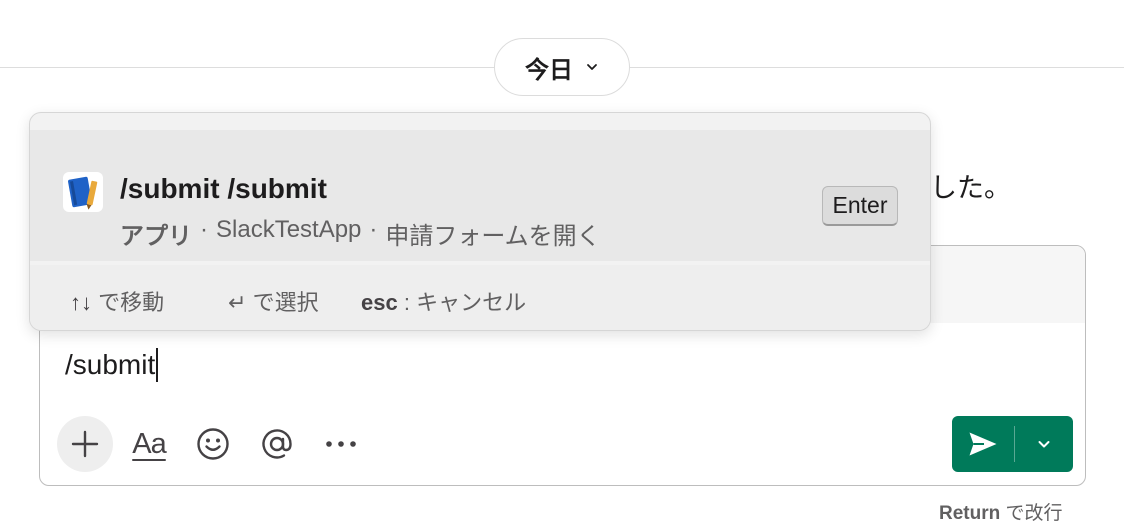 This screenshot has width=1124, height=526. Describe the element at coordinates (970, 513) in the screenshot. I see `return-key: Return` at that location.